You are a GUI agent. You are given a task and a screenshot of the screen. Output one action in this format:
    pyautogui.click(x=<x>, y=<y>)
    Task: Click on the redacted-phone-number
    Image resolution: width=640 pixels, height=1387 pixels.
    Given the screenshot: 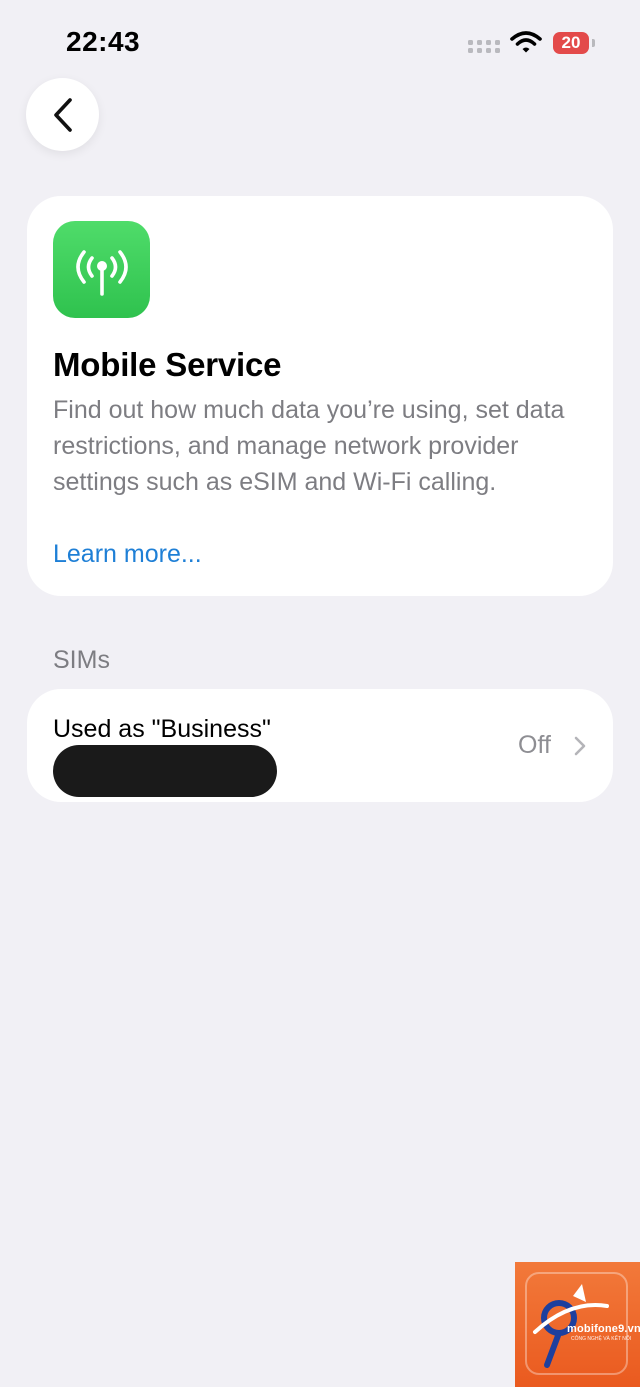 What is the action you would take?
    pyautogui.click(x=165, y=771)
    